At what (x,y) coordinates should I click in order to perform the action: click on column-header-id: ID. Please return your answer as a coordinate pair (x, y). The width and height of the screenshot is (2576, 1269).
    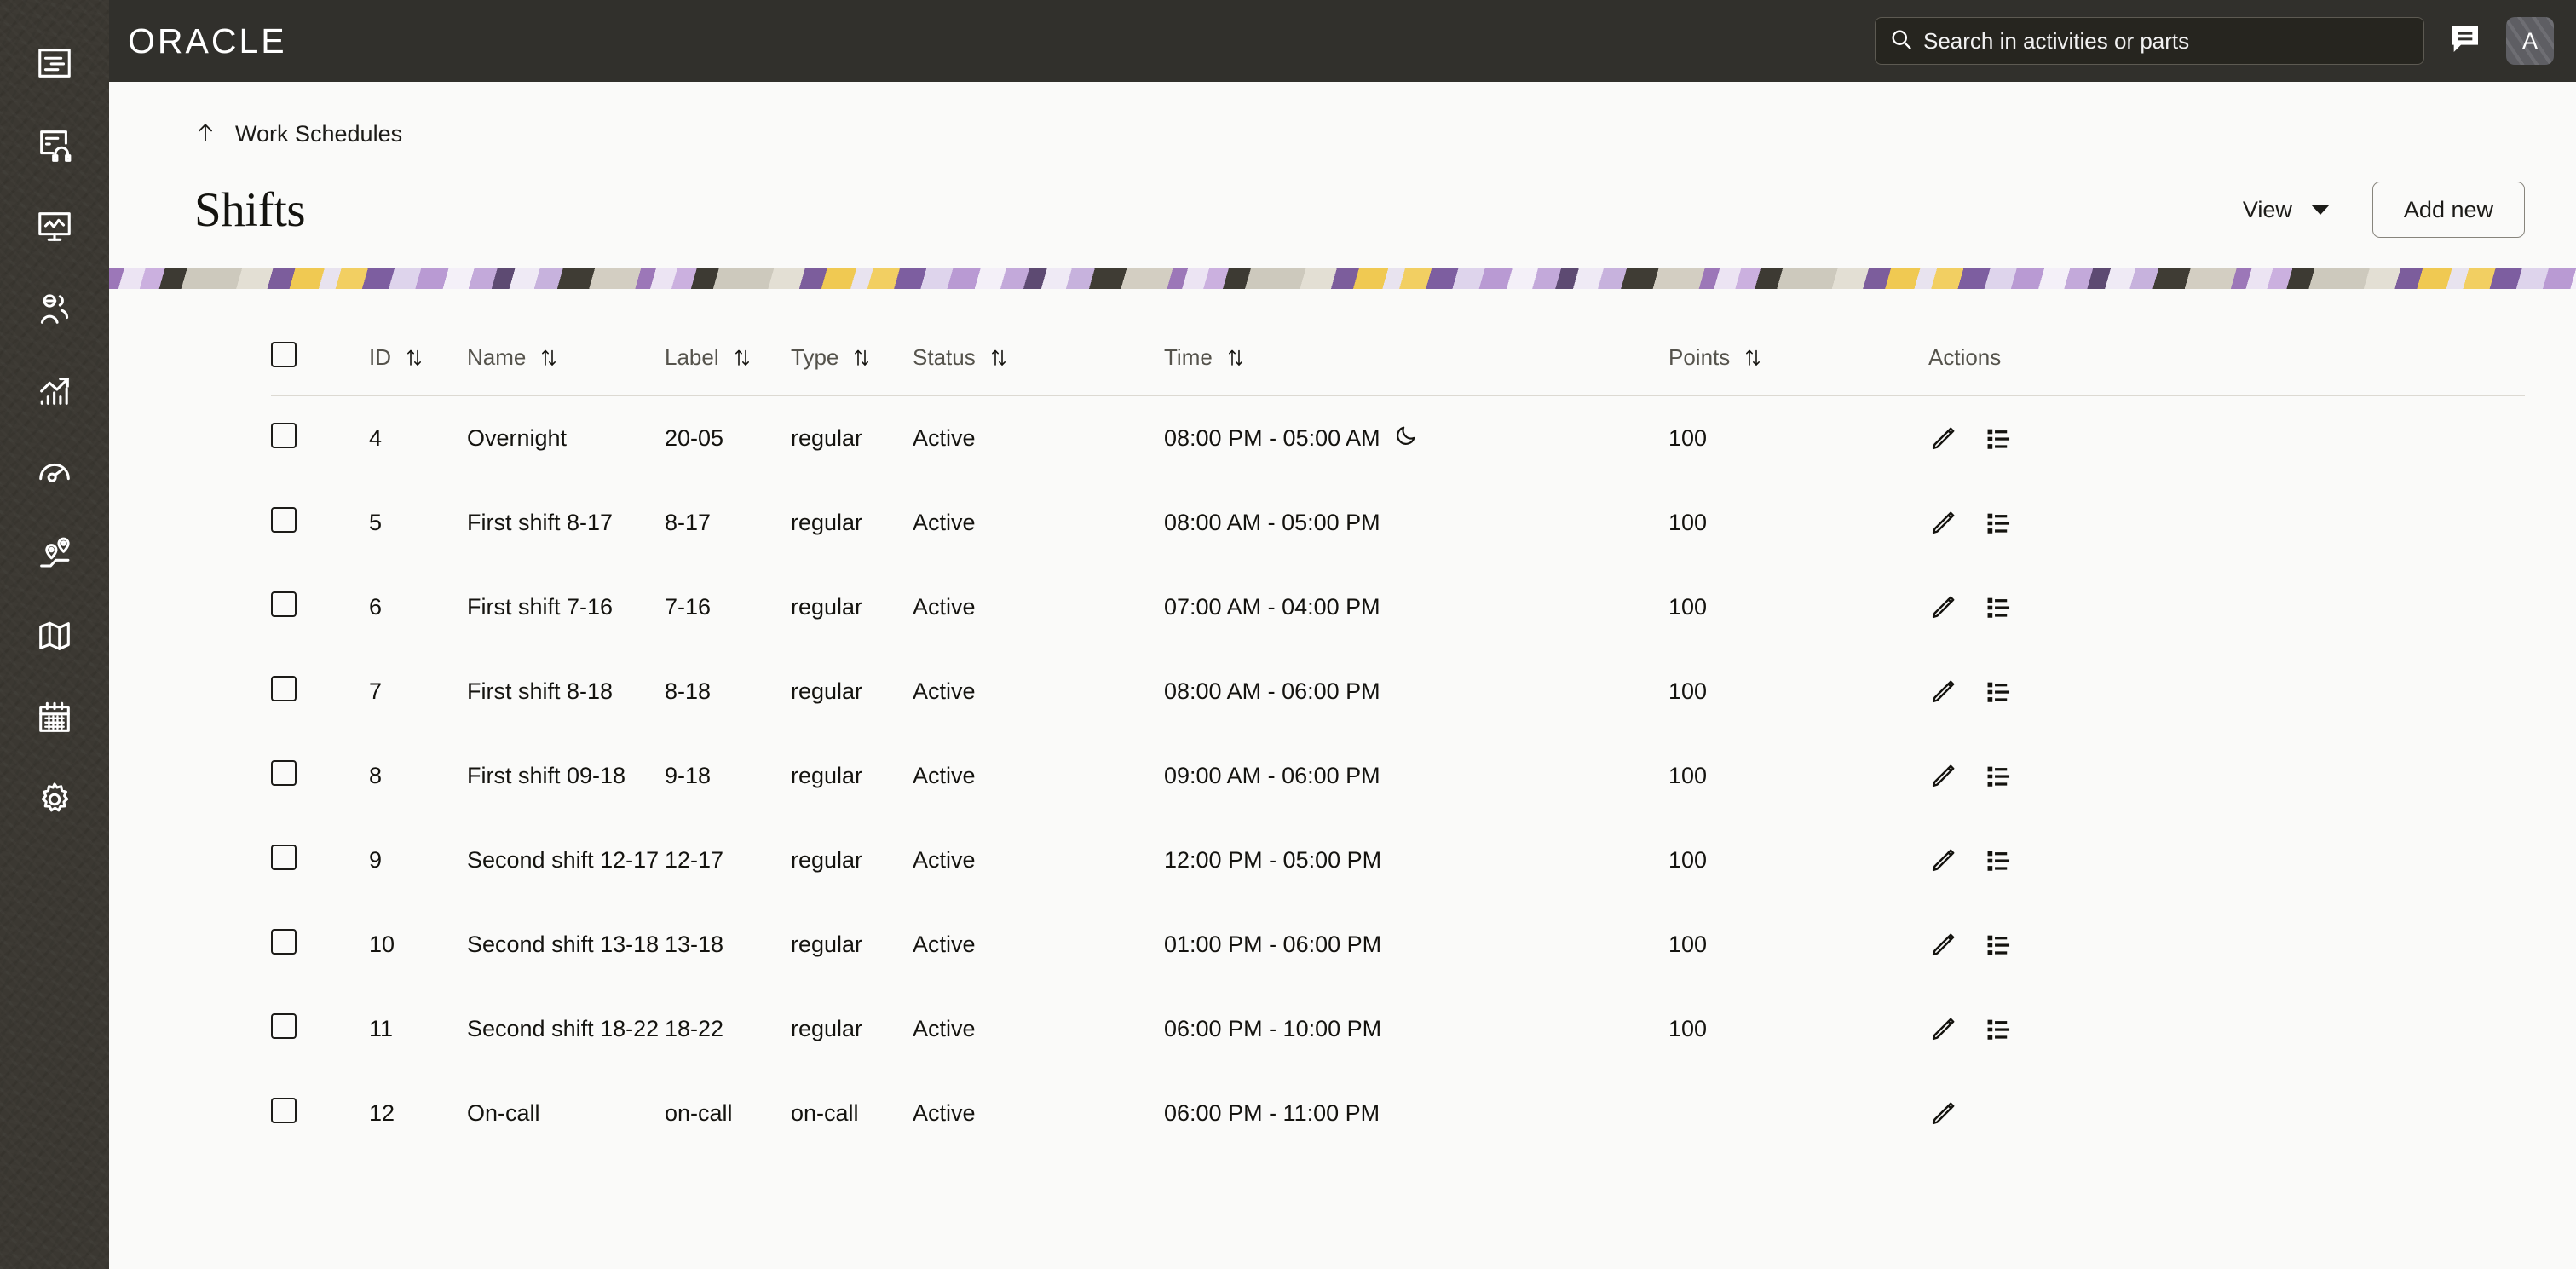
    Looking at the image, I should click on (418, 342).